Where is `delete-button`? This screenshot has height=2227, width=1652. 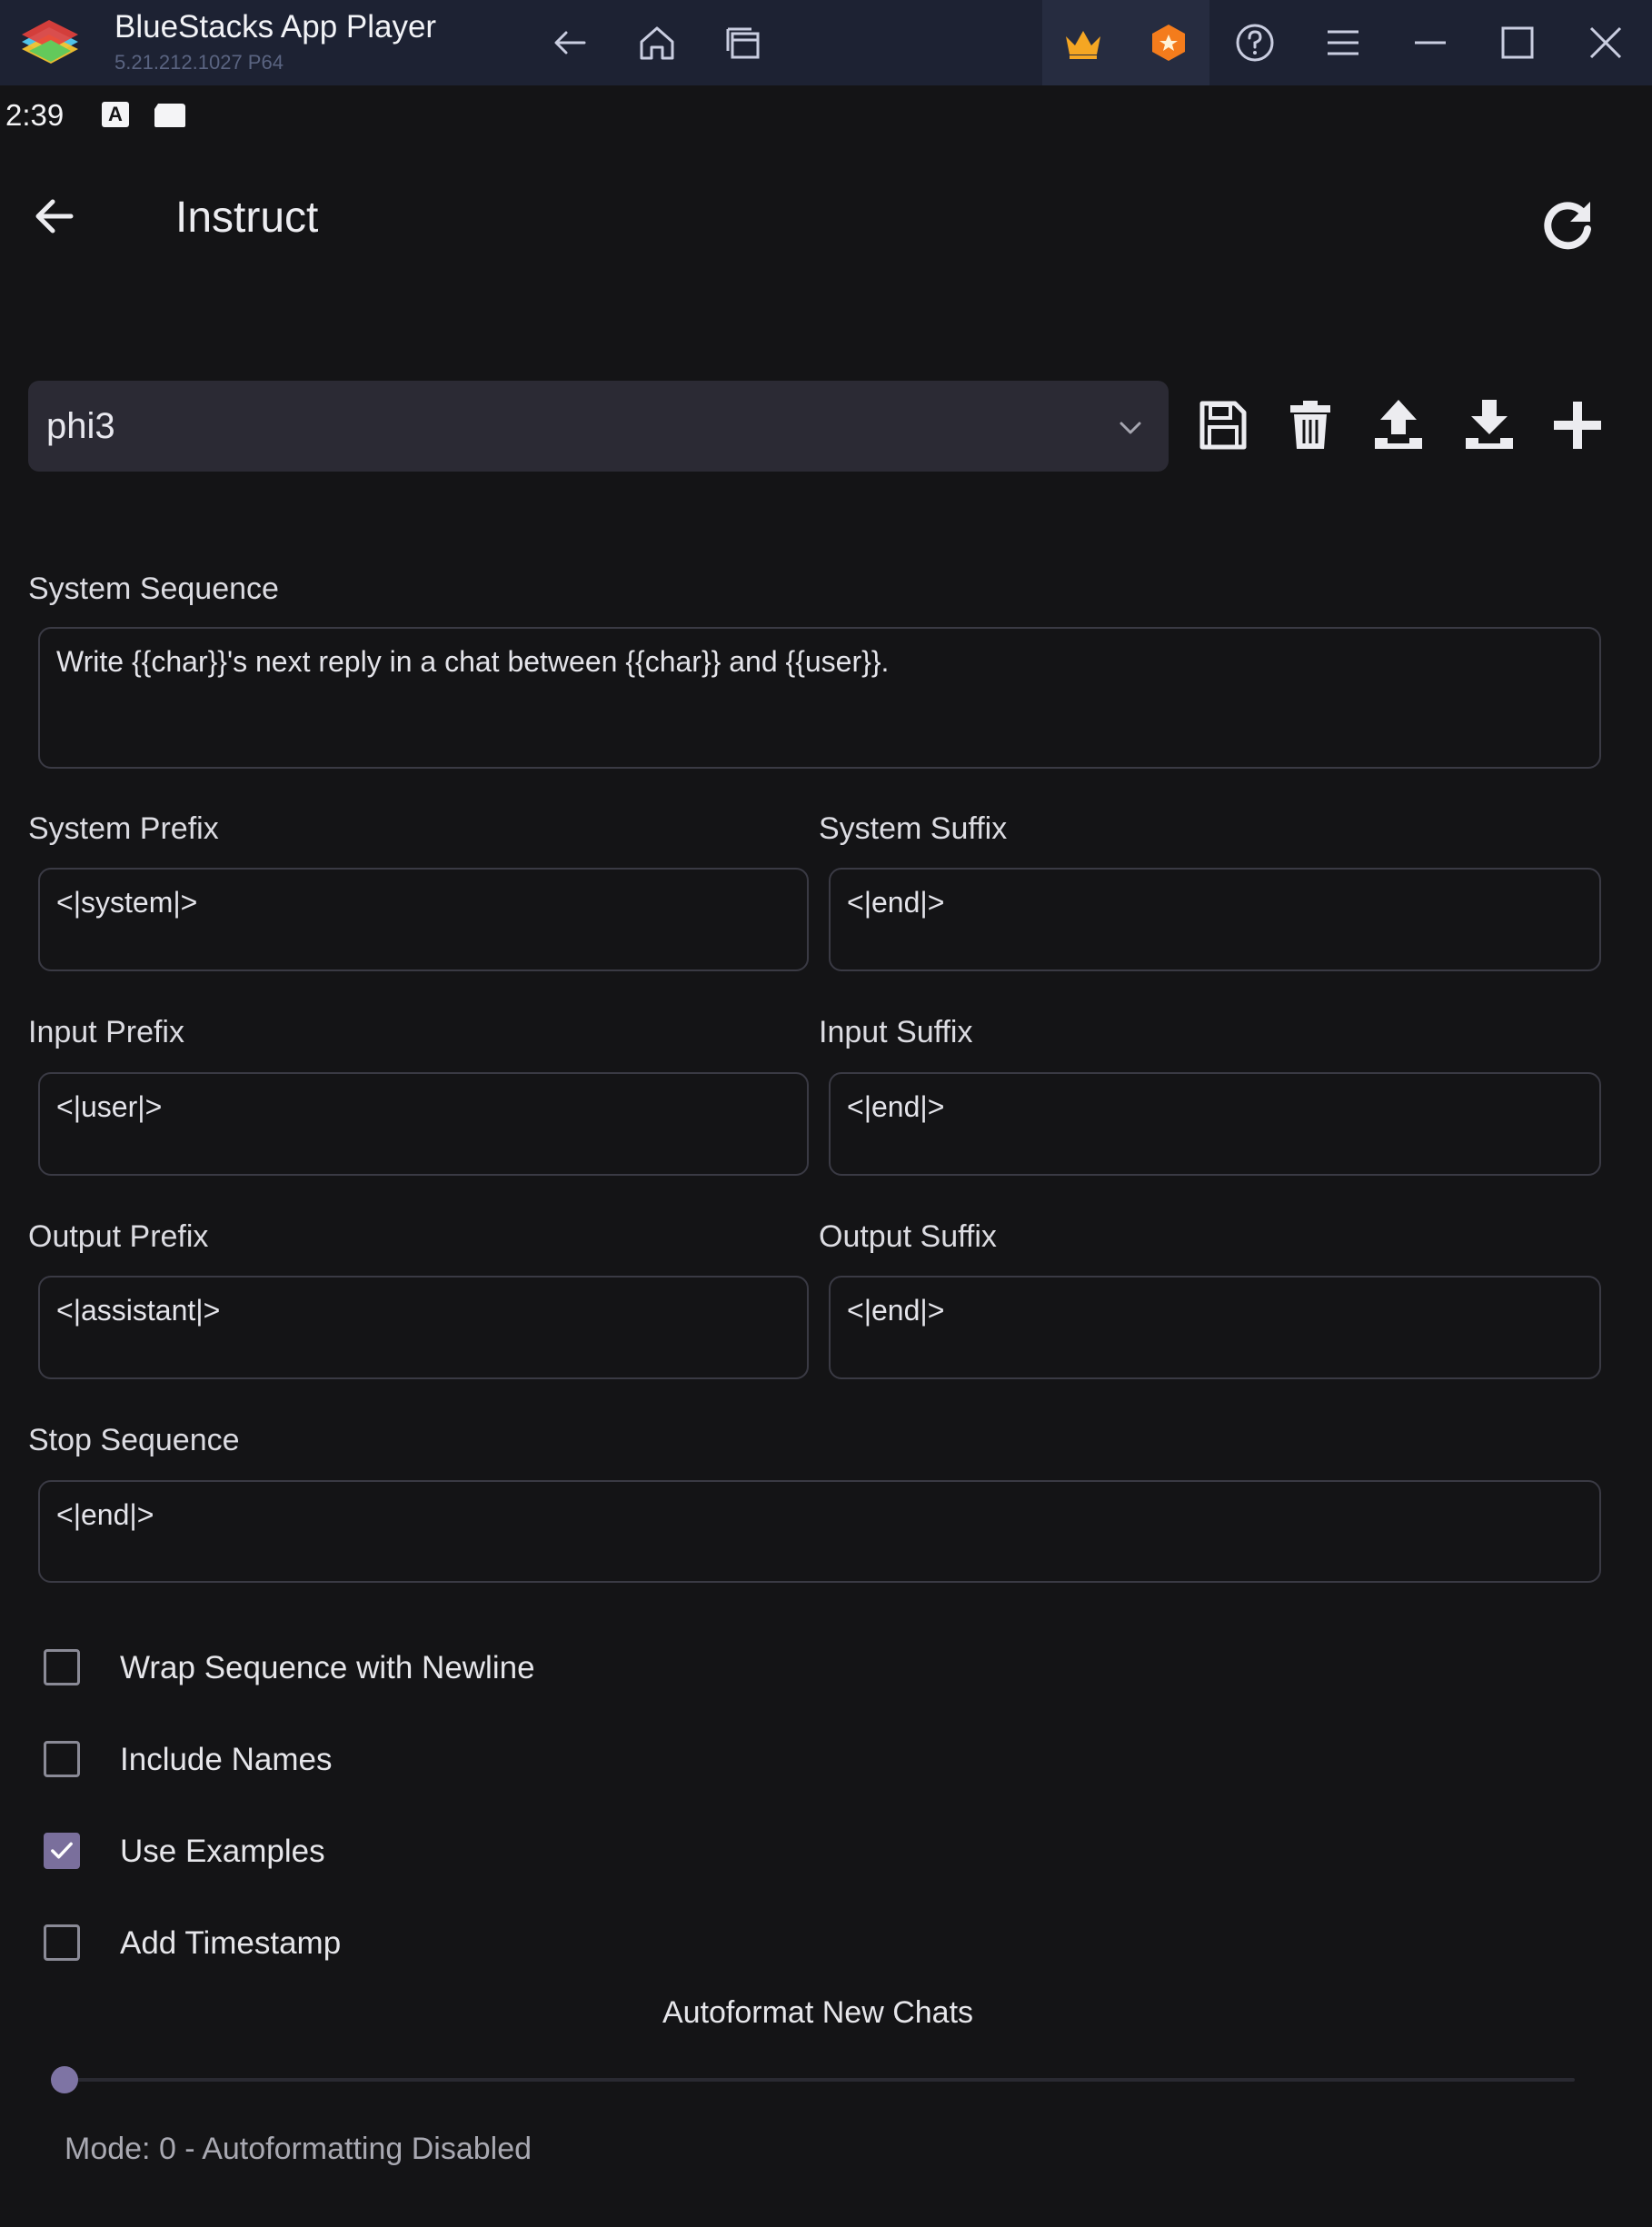
delete-button is located at coordinates (1310, 425).